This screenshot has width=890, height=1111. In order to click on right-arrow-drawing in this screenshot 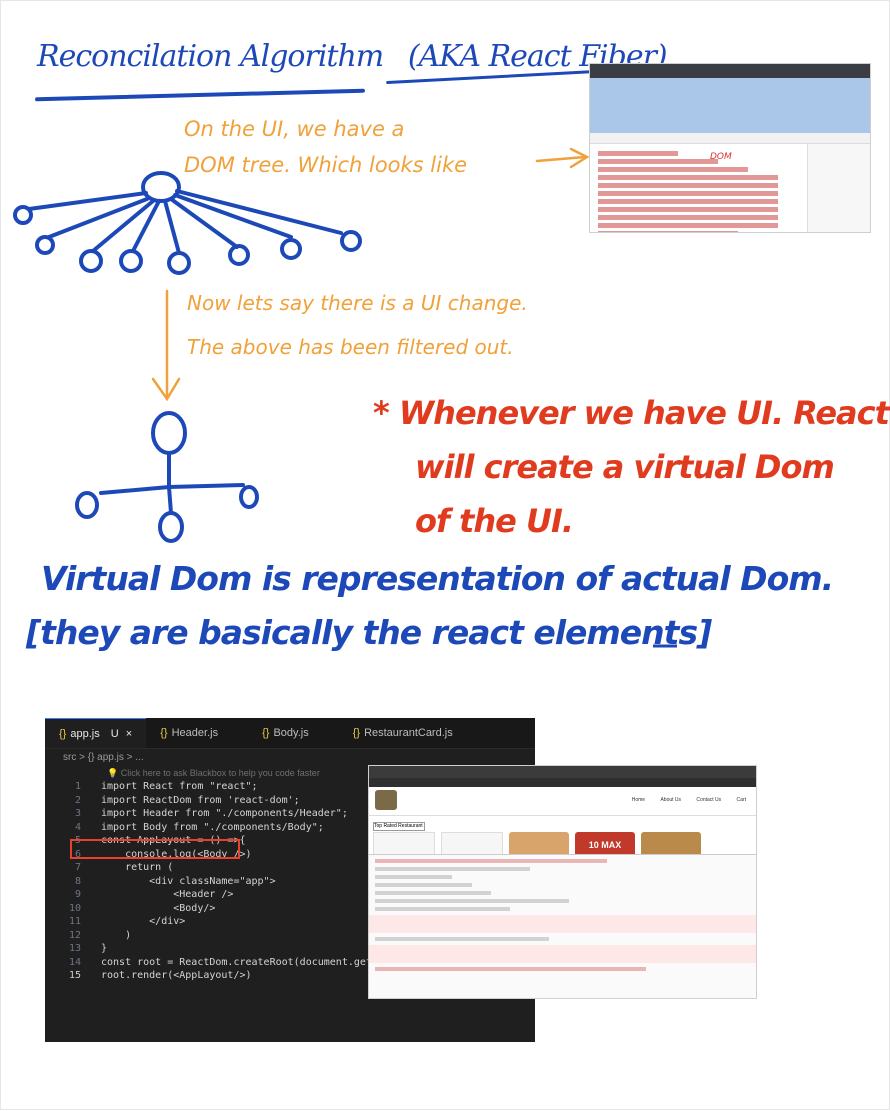, I will do `click(562, 158)`.